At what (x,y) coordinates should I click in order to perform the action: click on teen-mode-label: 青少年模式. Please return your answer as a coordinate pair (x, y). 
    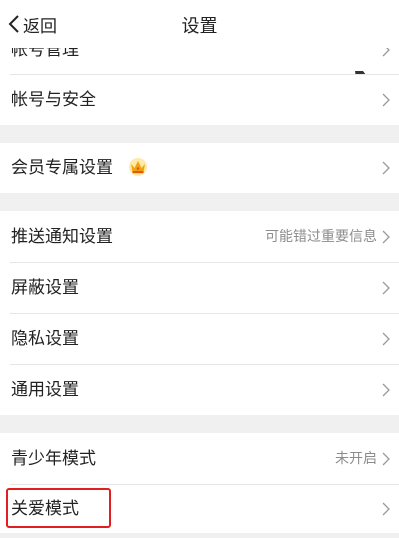
    Looking at the image, I should click on (53, 459).